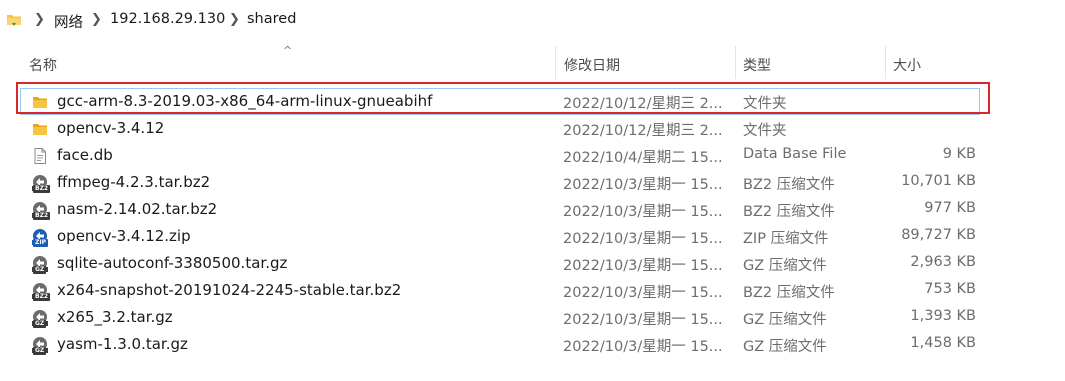 This screenshot has height=381, width=1065. I want to click on breadcrumb-host: 192.168.29.130, so click(167, 19).